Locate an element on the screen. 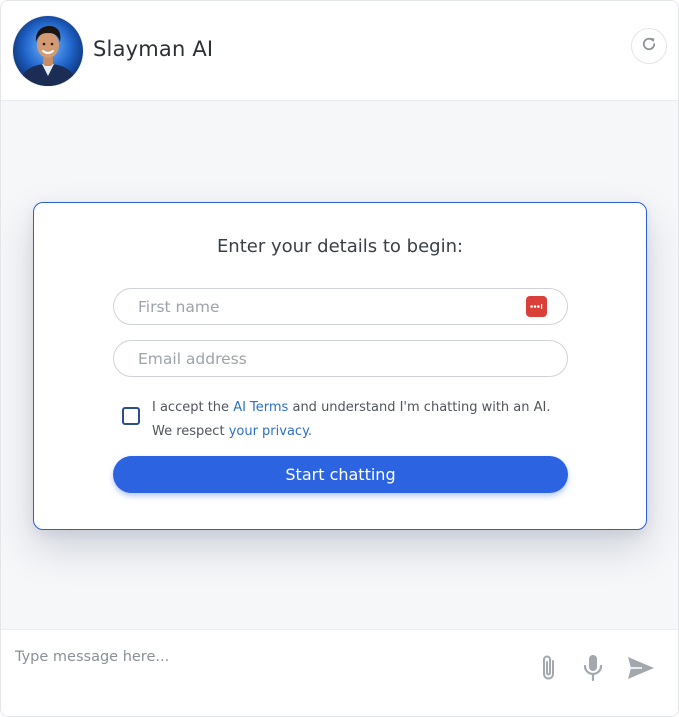  attach-button is located at coordinates (549, 670).